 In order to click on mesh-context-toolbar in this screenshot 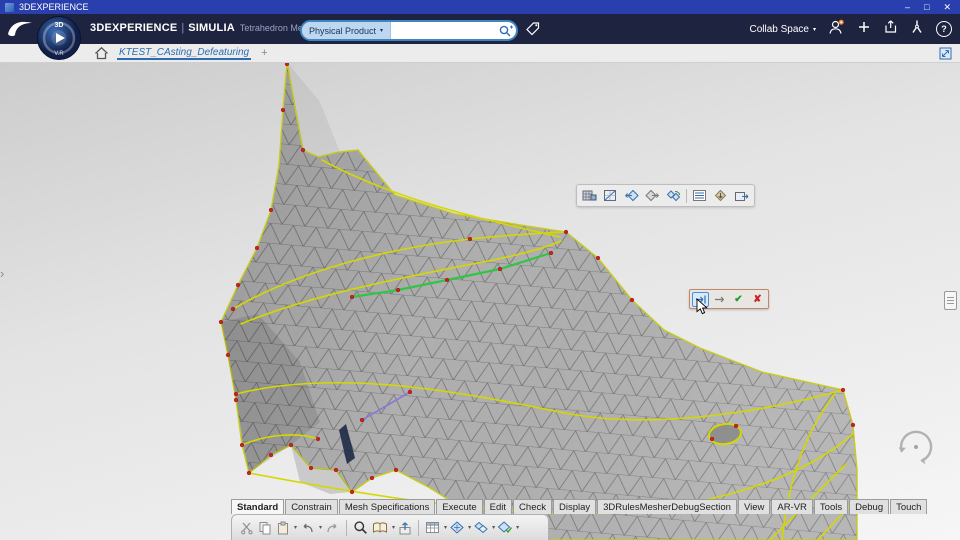, I will do `click(665, 195)`.